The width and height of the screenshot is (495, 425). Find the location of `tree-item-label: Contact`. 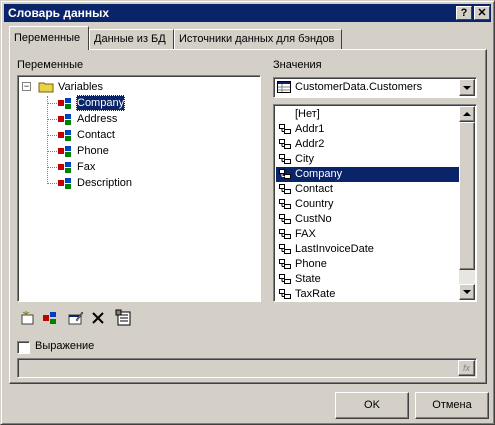

tree-item-label: Contact is located at coordinates (96, 135).